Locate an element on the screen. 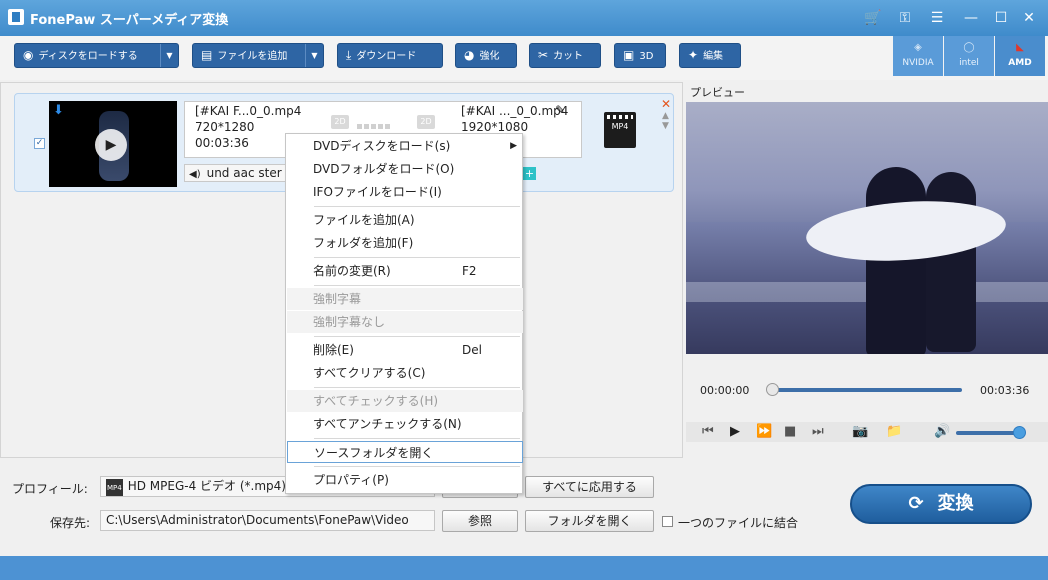 The image size is (1048, 580). volume-icon: 🔊 is located at coordinates (942, 431).